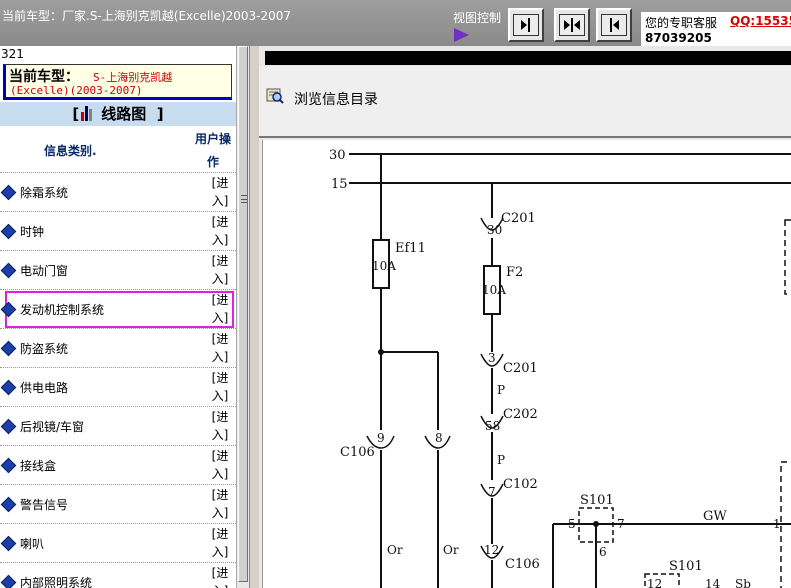 The height and width of the screenshot is (588, 791). What do you see at coordinates (572, 524) in the screenshot?
I see `s101-pin5: 5` at bounding box center [572, 524].